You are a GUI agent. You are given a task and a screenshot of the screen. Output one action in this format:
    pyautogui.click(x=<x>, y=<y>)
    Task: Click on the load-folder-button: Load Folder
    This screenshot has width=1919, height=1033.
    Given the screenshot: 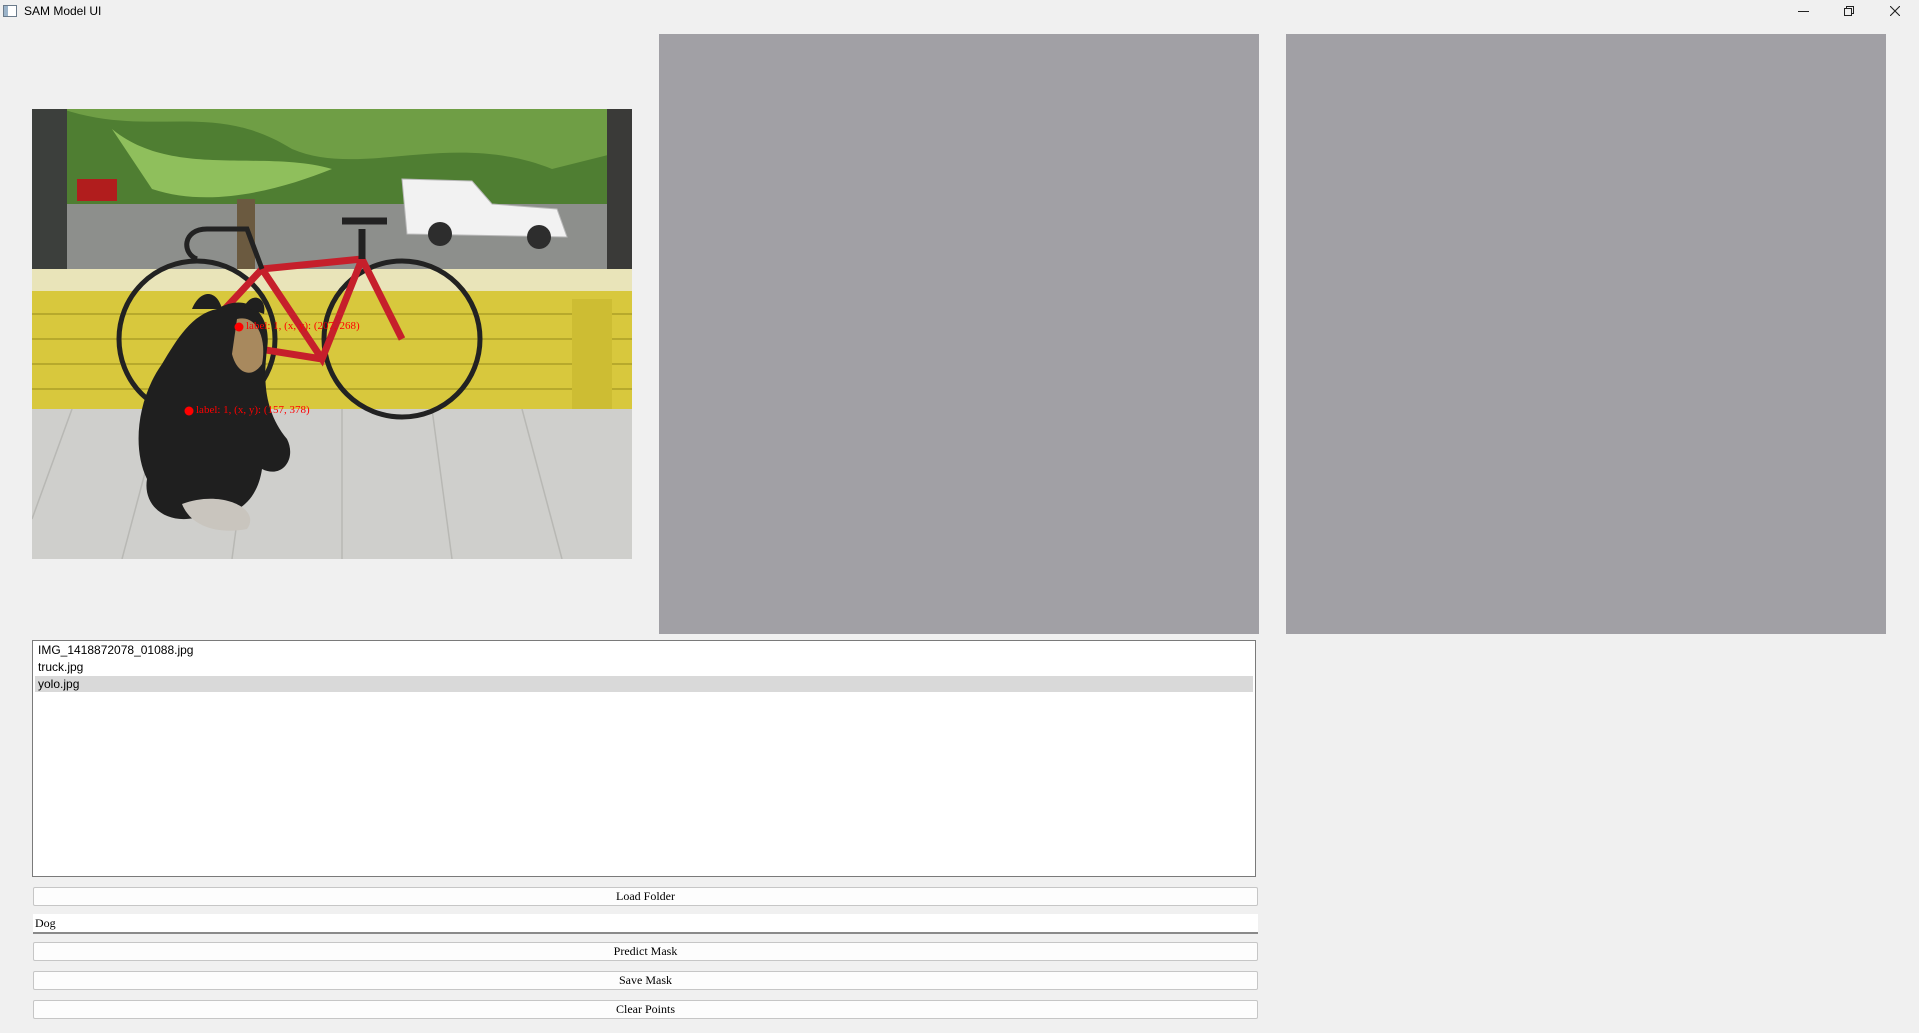 What is the action you would take?
    pyautogui.click(x=645, y=896)
    